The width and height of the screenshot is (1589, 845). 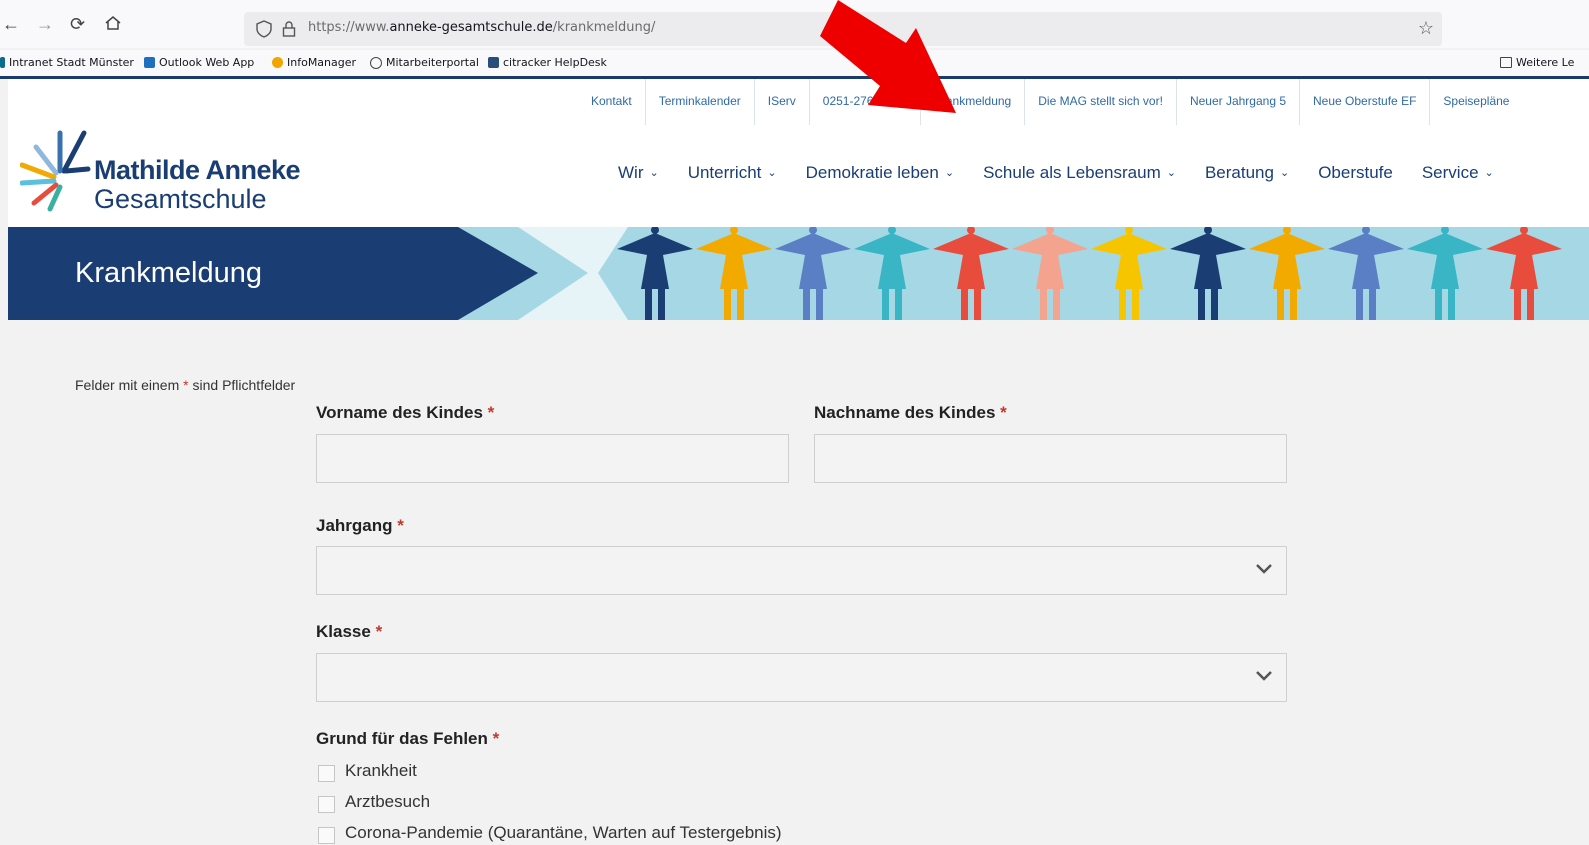 I want to click on reason-option-label: Krankheit, so click(x=381, y=771).